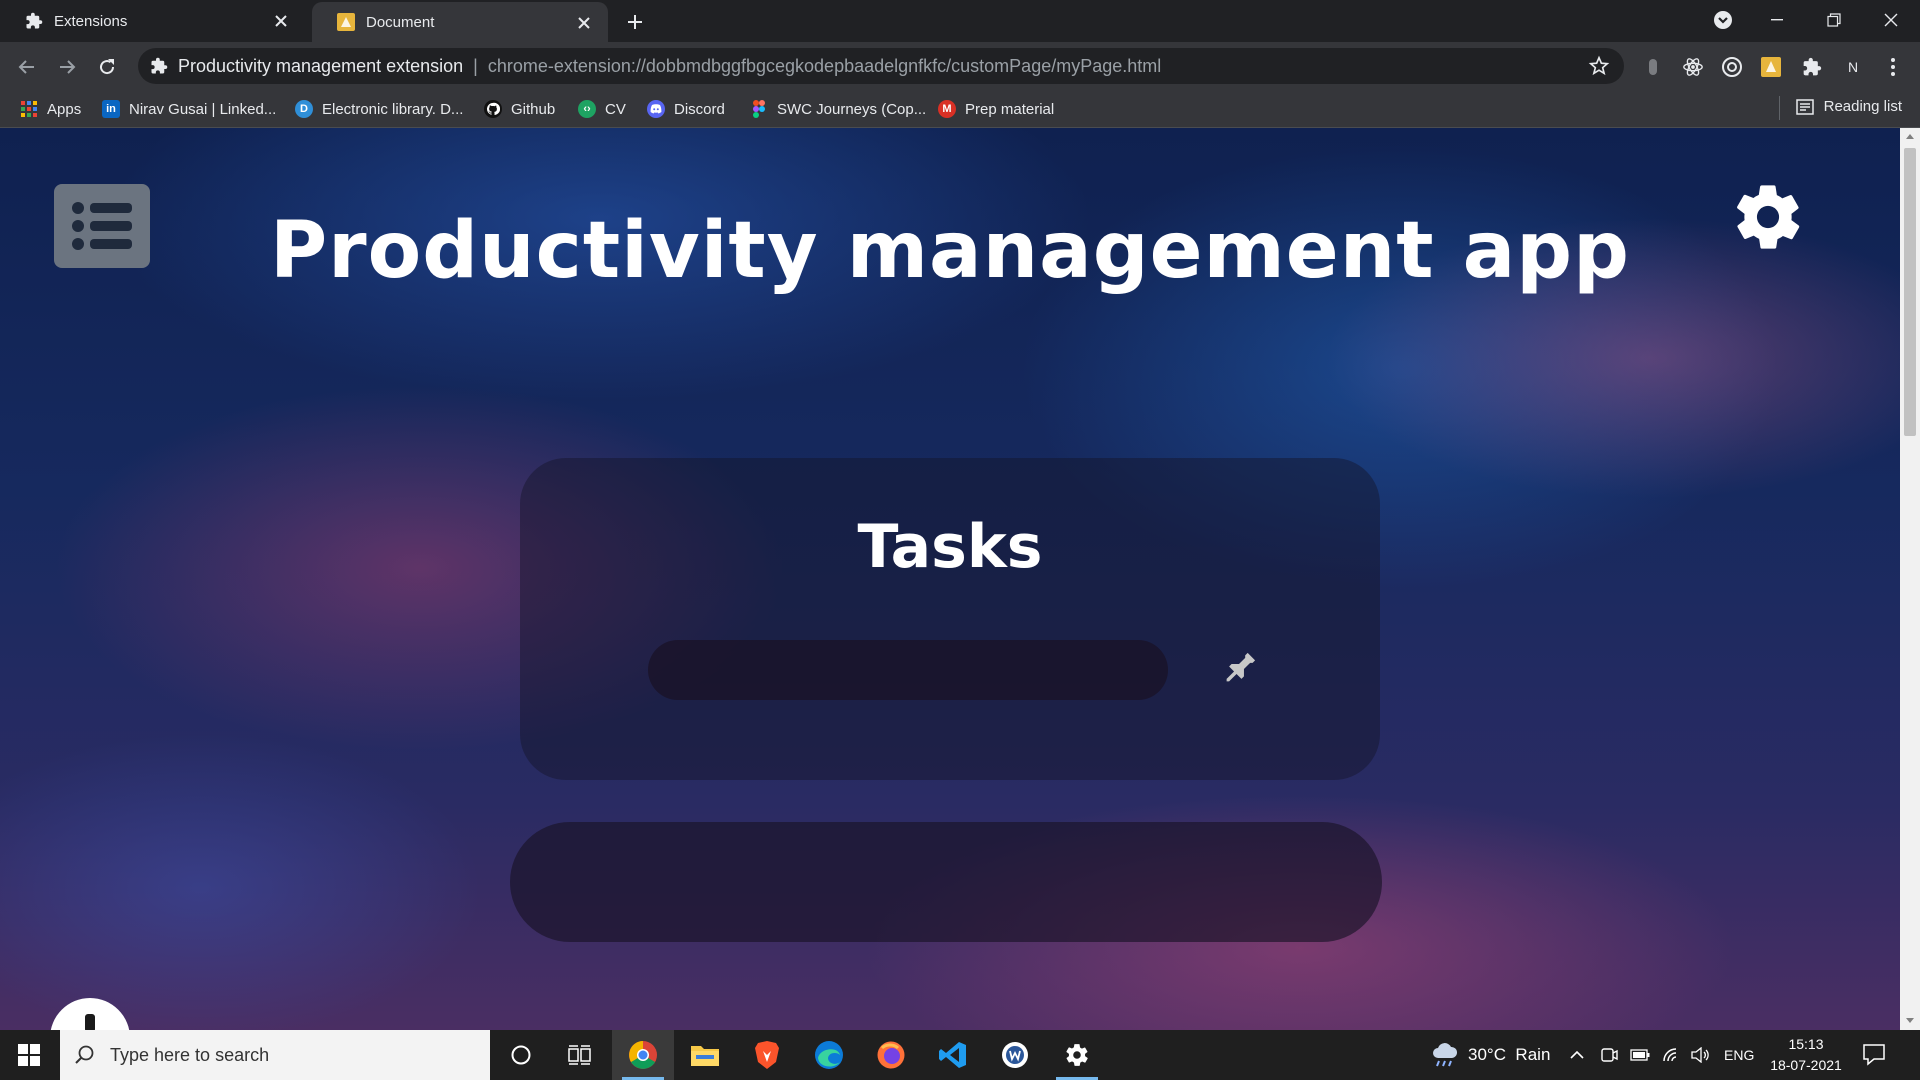 This screenshot has height=1080, width=1920. What do you see at coordinates (400, 22) in the screenshot?
I see `tab-title: Document` at bounding box center [400, 22].